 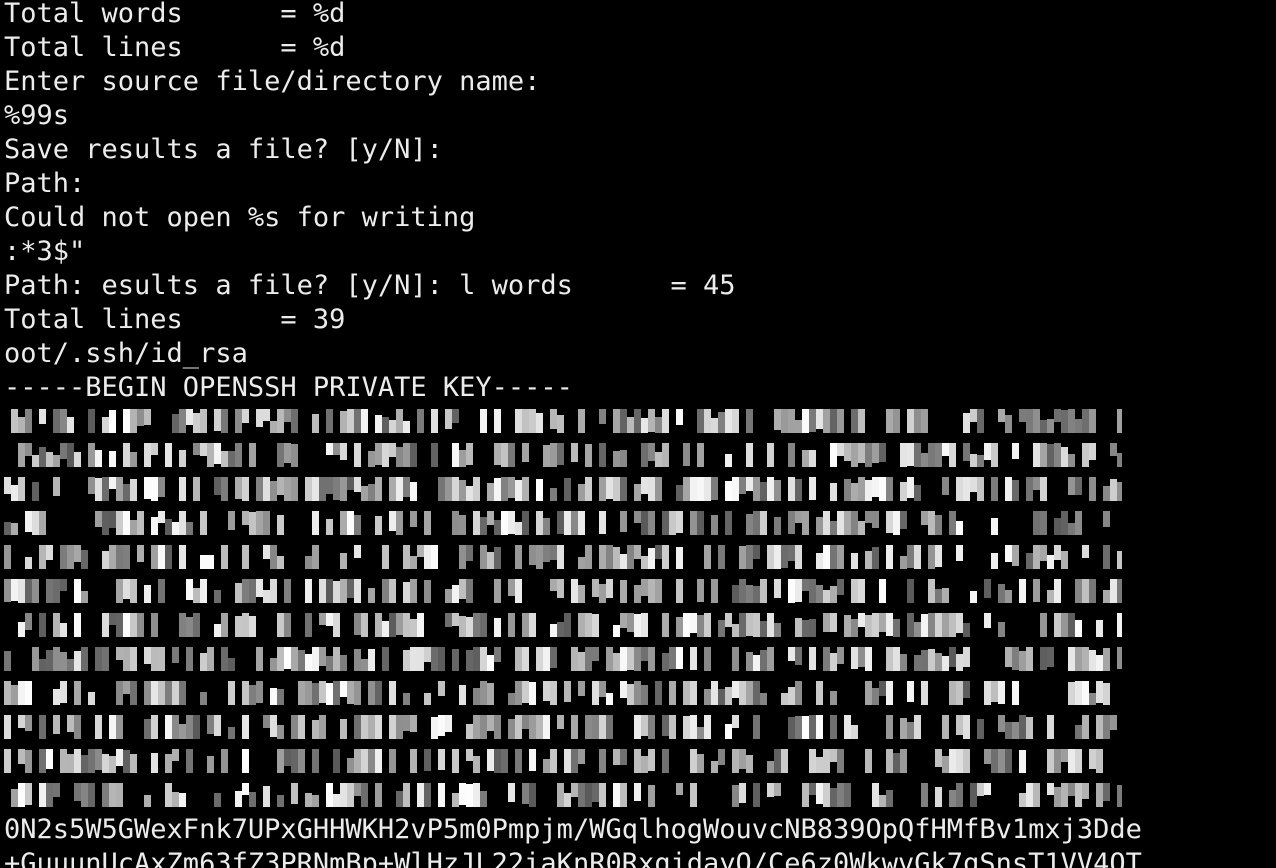 I want to click on private-key-header: -----BEGIN OPENSSH PRIVATE KEY-----, so click(x=288, y=387).